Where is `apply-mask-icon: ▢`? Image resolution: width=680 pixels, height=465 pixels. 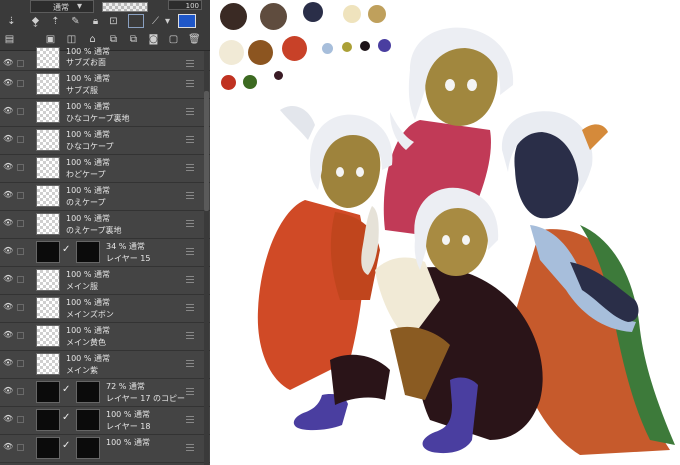 apply-mask-icon: ▢ is located at coordinates (173, 39).